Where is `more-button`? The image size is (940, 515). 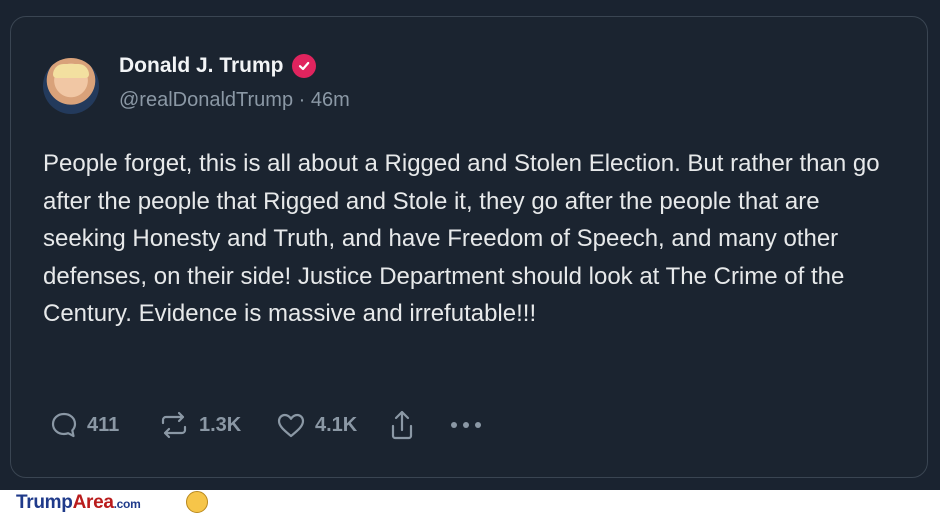
more-button is located at coordinates (466, 425).